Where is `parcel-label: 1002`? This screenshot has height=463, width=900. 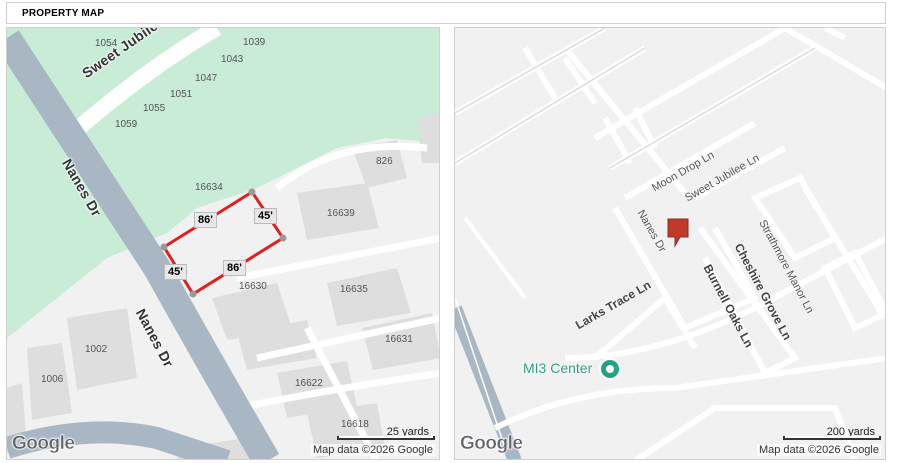 parcel-label: 1002 is located at coordinates (96, 349).